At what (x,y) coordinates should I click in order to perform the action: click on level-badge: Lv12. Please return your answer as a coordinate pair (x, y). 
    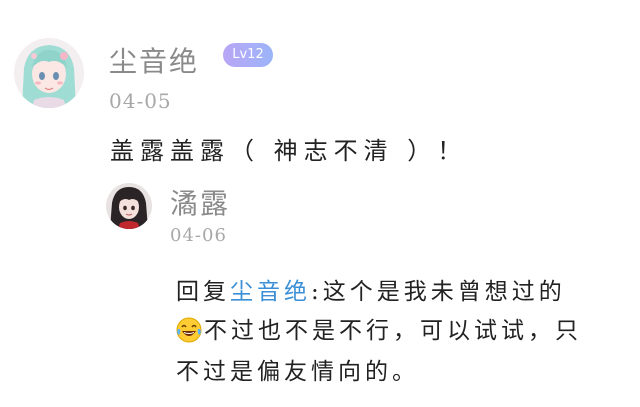
    Looking at the image, I should click on (248, 55).